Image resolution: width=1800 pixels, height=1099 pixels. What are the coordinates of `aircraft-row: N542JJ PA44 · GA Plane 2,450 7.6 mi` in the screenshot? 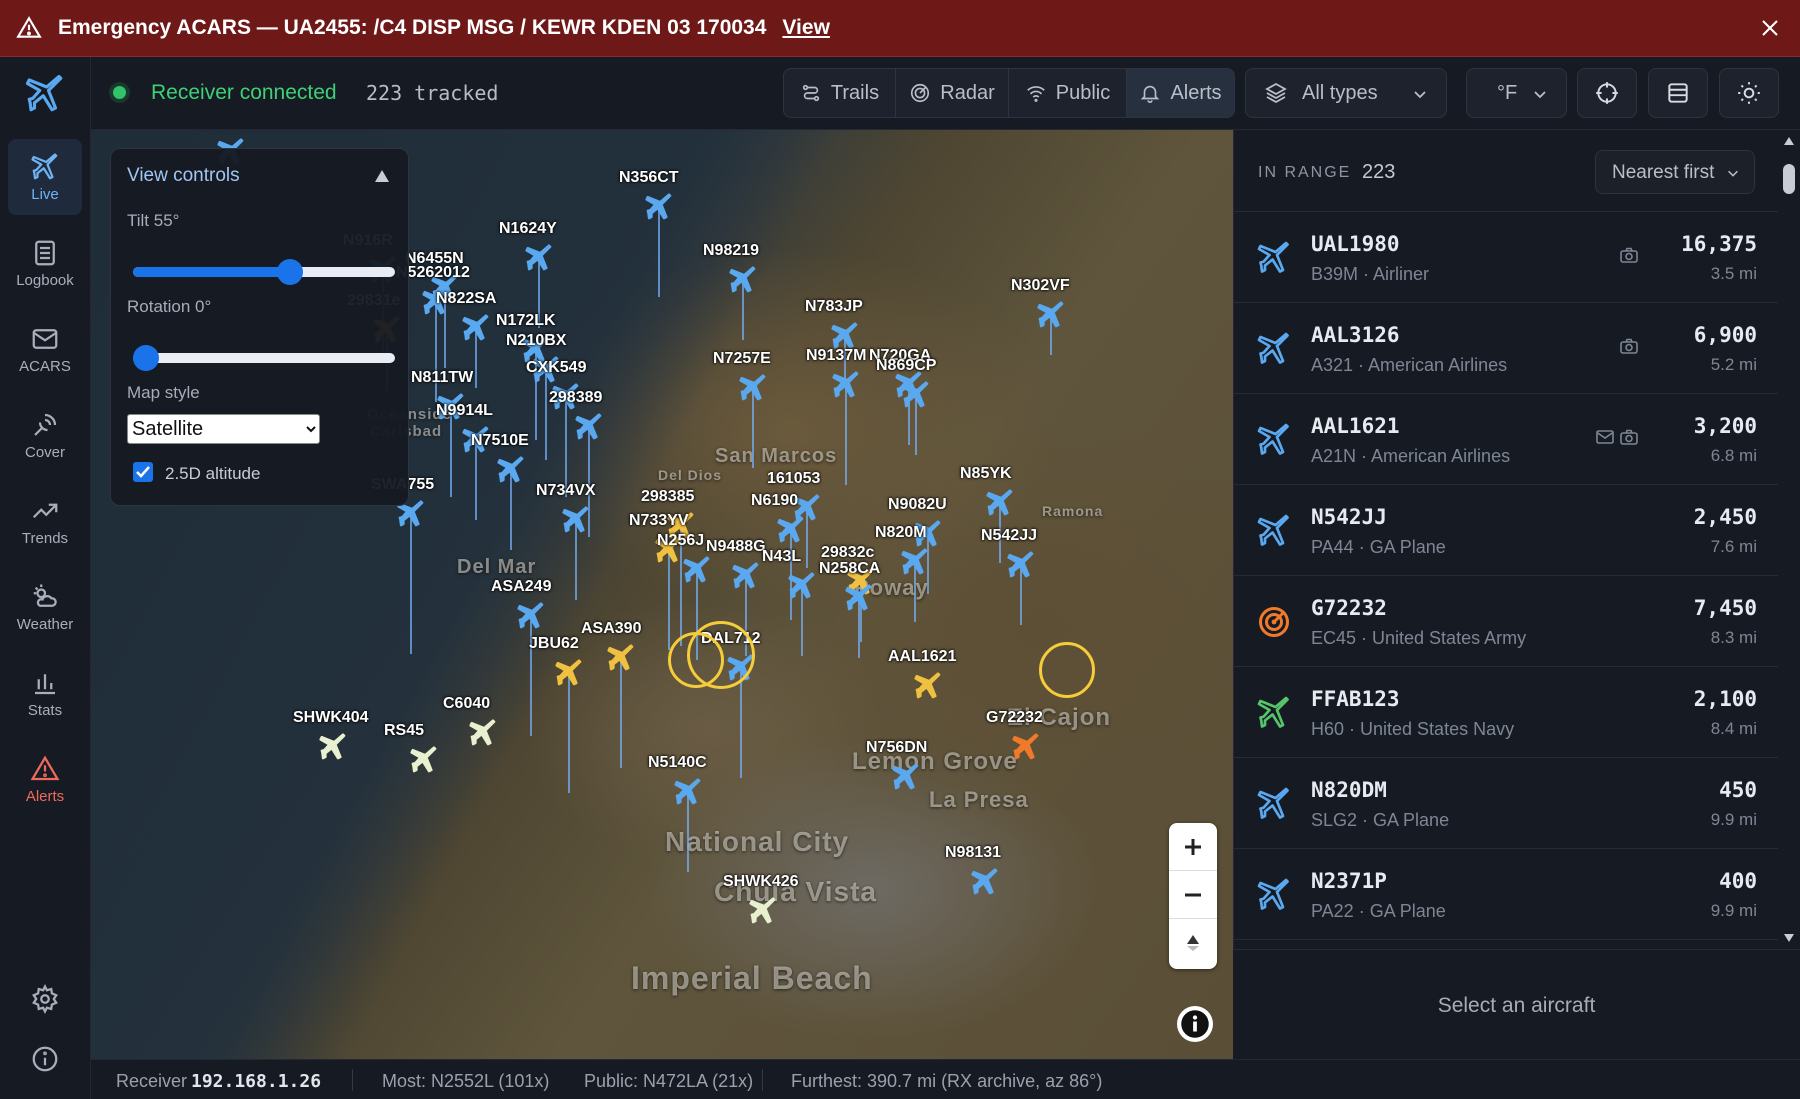 It's located at (1506, 530).